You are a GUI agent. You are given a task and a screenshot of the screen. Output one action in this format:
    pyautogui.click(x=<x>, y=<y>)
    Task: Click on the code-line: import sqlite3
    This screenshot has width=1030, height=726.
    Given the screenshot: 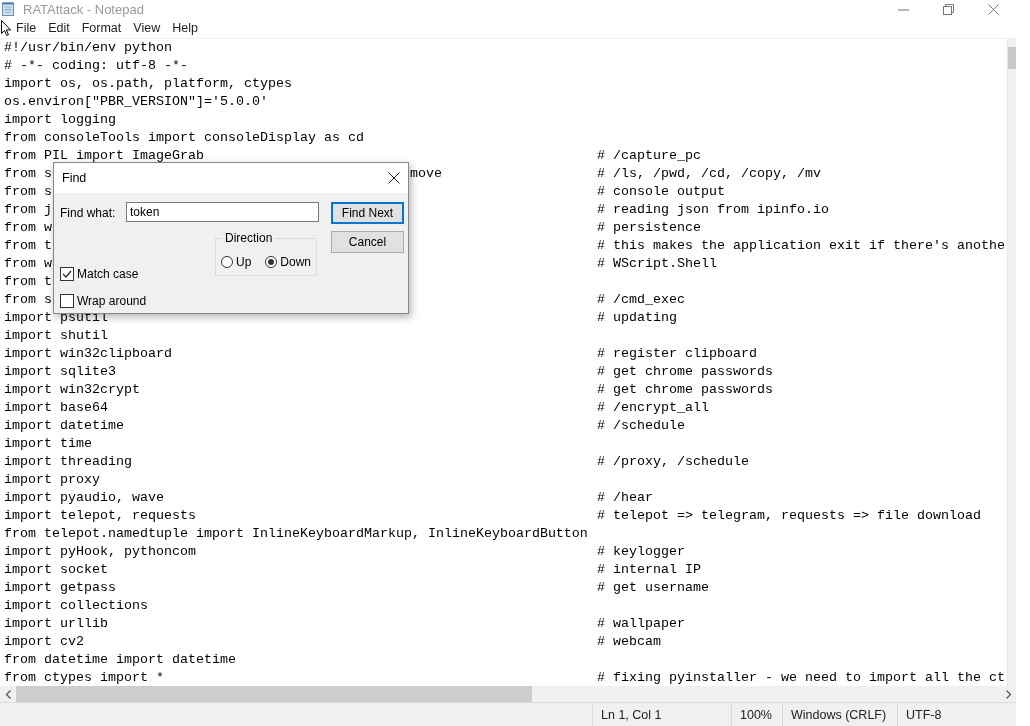 What is the action you would take?
    pyautogui.click(x=60, y=372)
    